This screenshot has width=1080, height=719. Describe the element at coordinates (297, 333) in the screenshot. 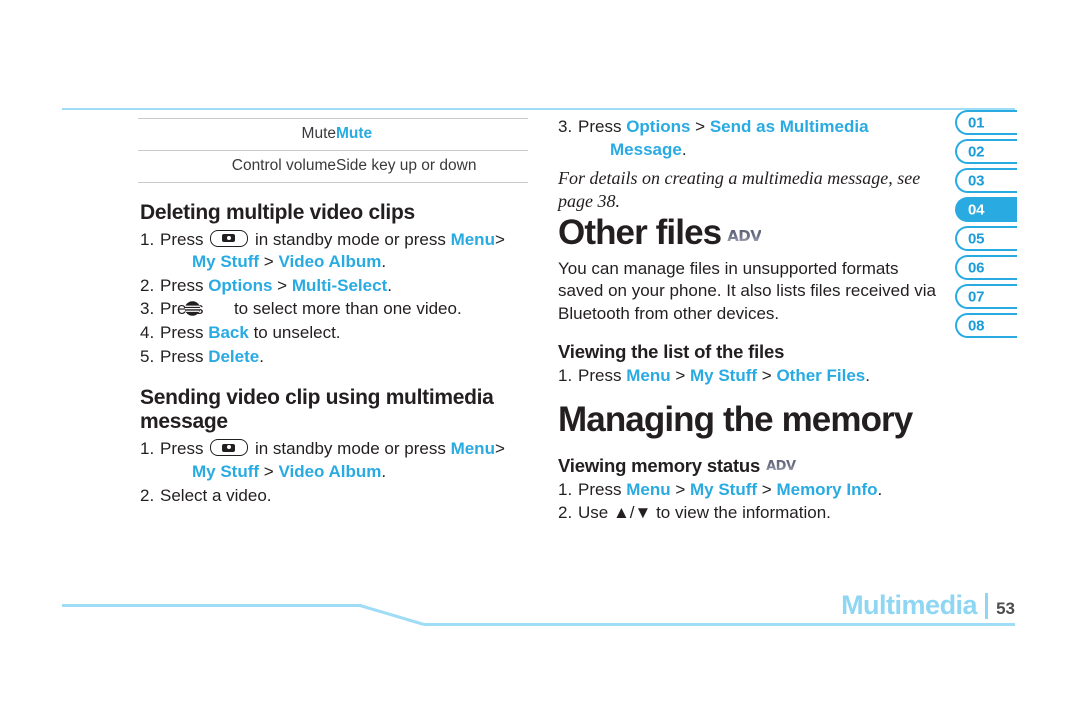

I see `step-text-post: to unselect.` at that location.